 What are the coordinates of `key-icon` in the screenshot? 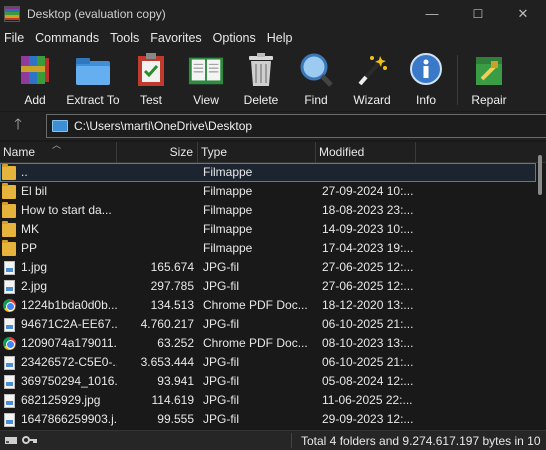 It's located at (29, 440).